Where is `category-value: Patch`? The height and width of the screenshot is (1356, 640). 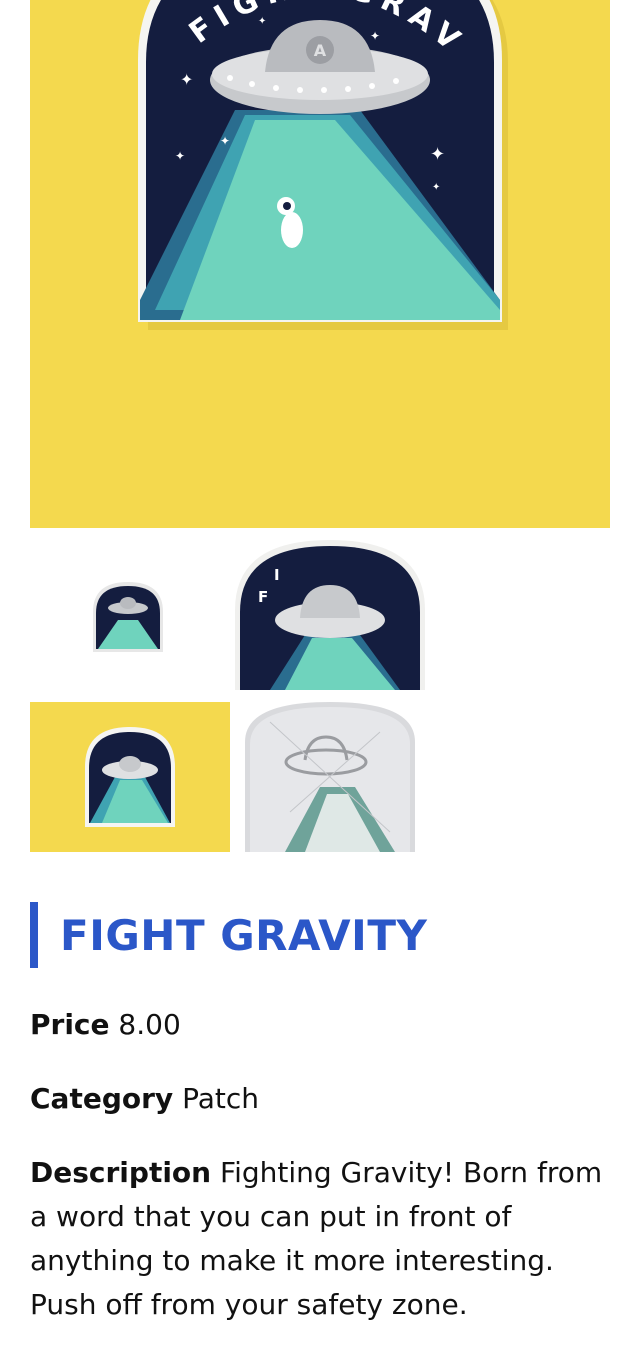
category-value: Patch is located at coordinates (220, 1098).